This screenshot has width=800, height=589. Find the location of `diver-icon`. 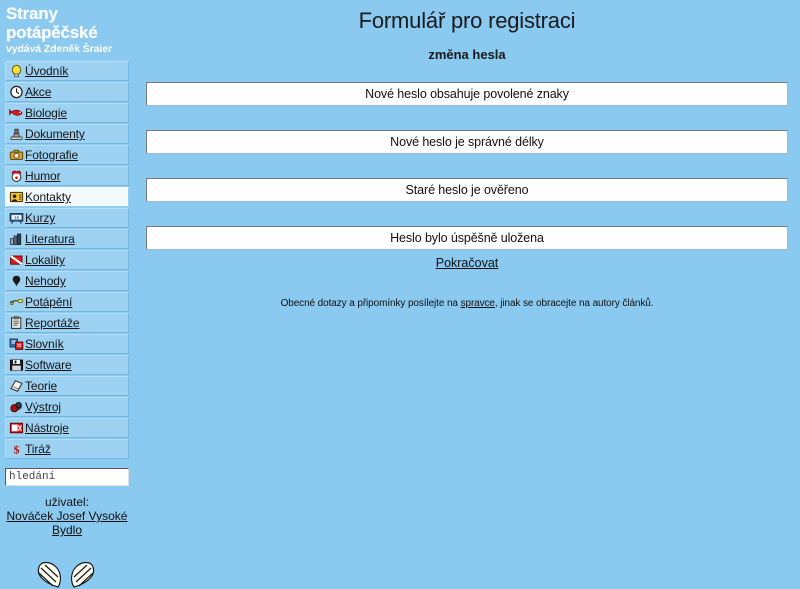

diver-icon is located at coordinates (16, 302).